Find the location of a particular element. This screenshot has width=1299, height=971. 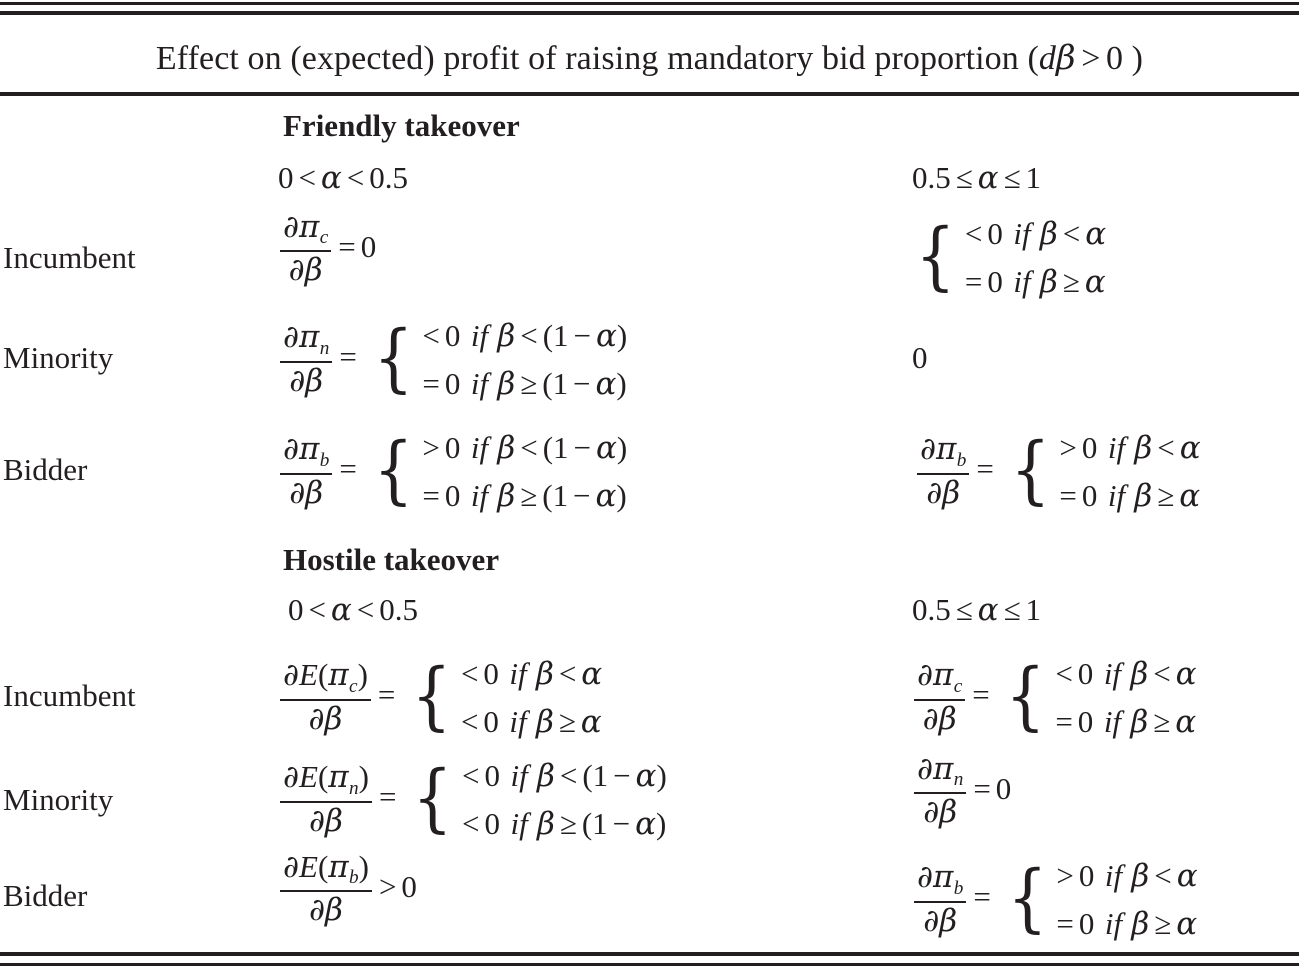

cell-friendly-incumbent-left: ∂πc ∂β = 0 is located at coordinates (327, 249).